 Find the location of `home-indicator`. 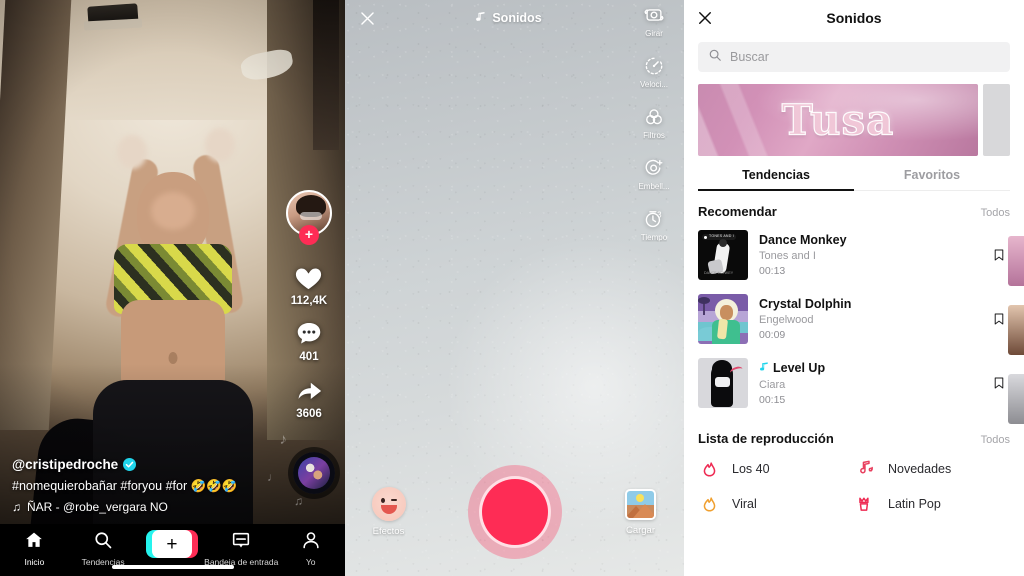

home-indicator is located at coordinates (172, 567).